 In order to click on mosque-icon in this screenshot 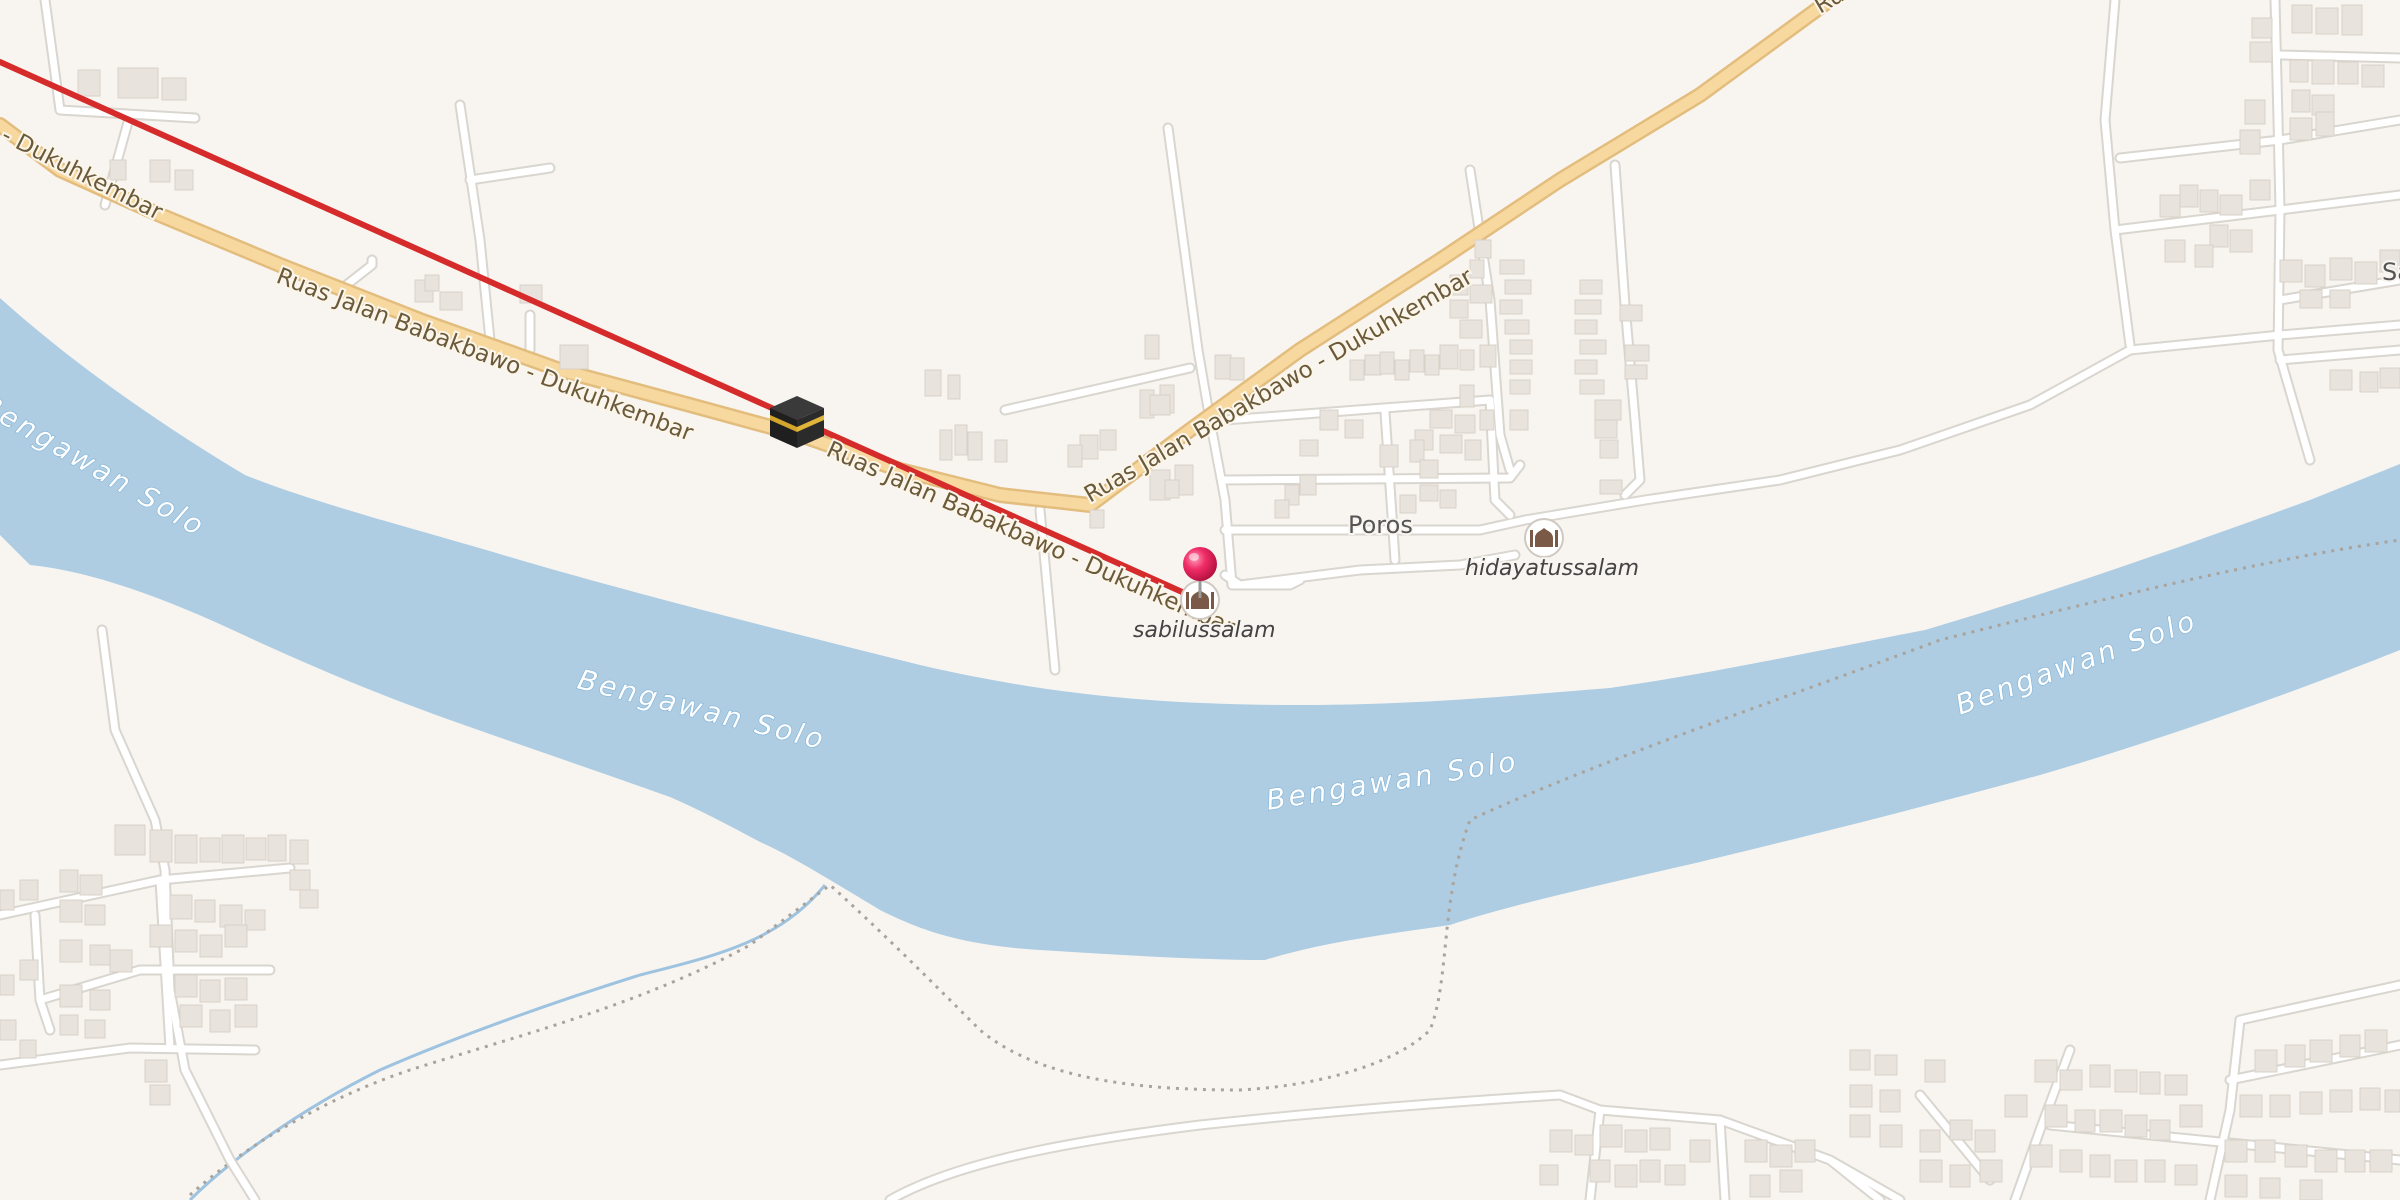, I will do `click(1544, 538)`.